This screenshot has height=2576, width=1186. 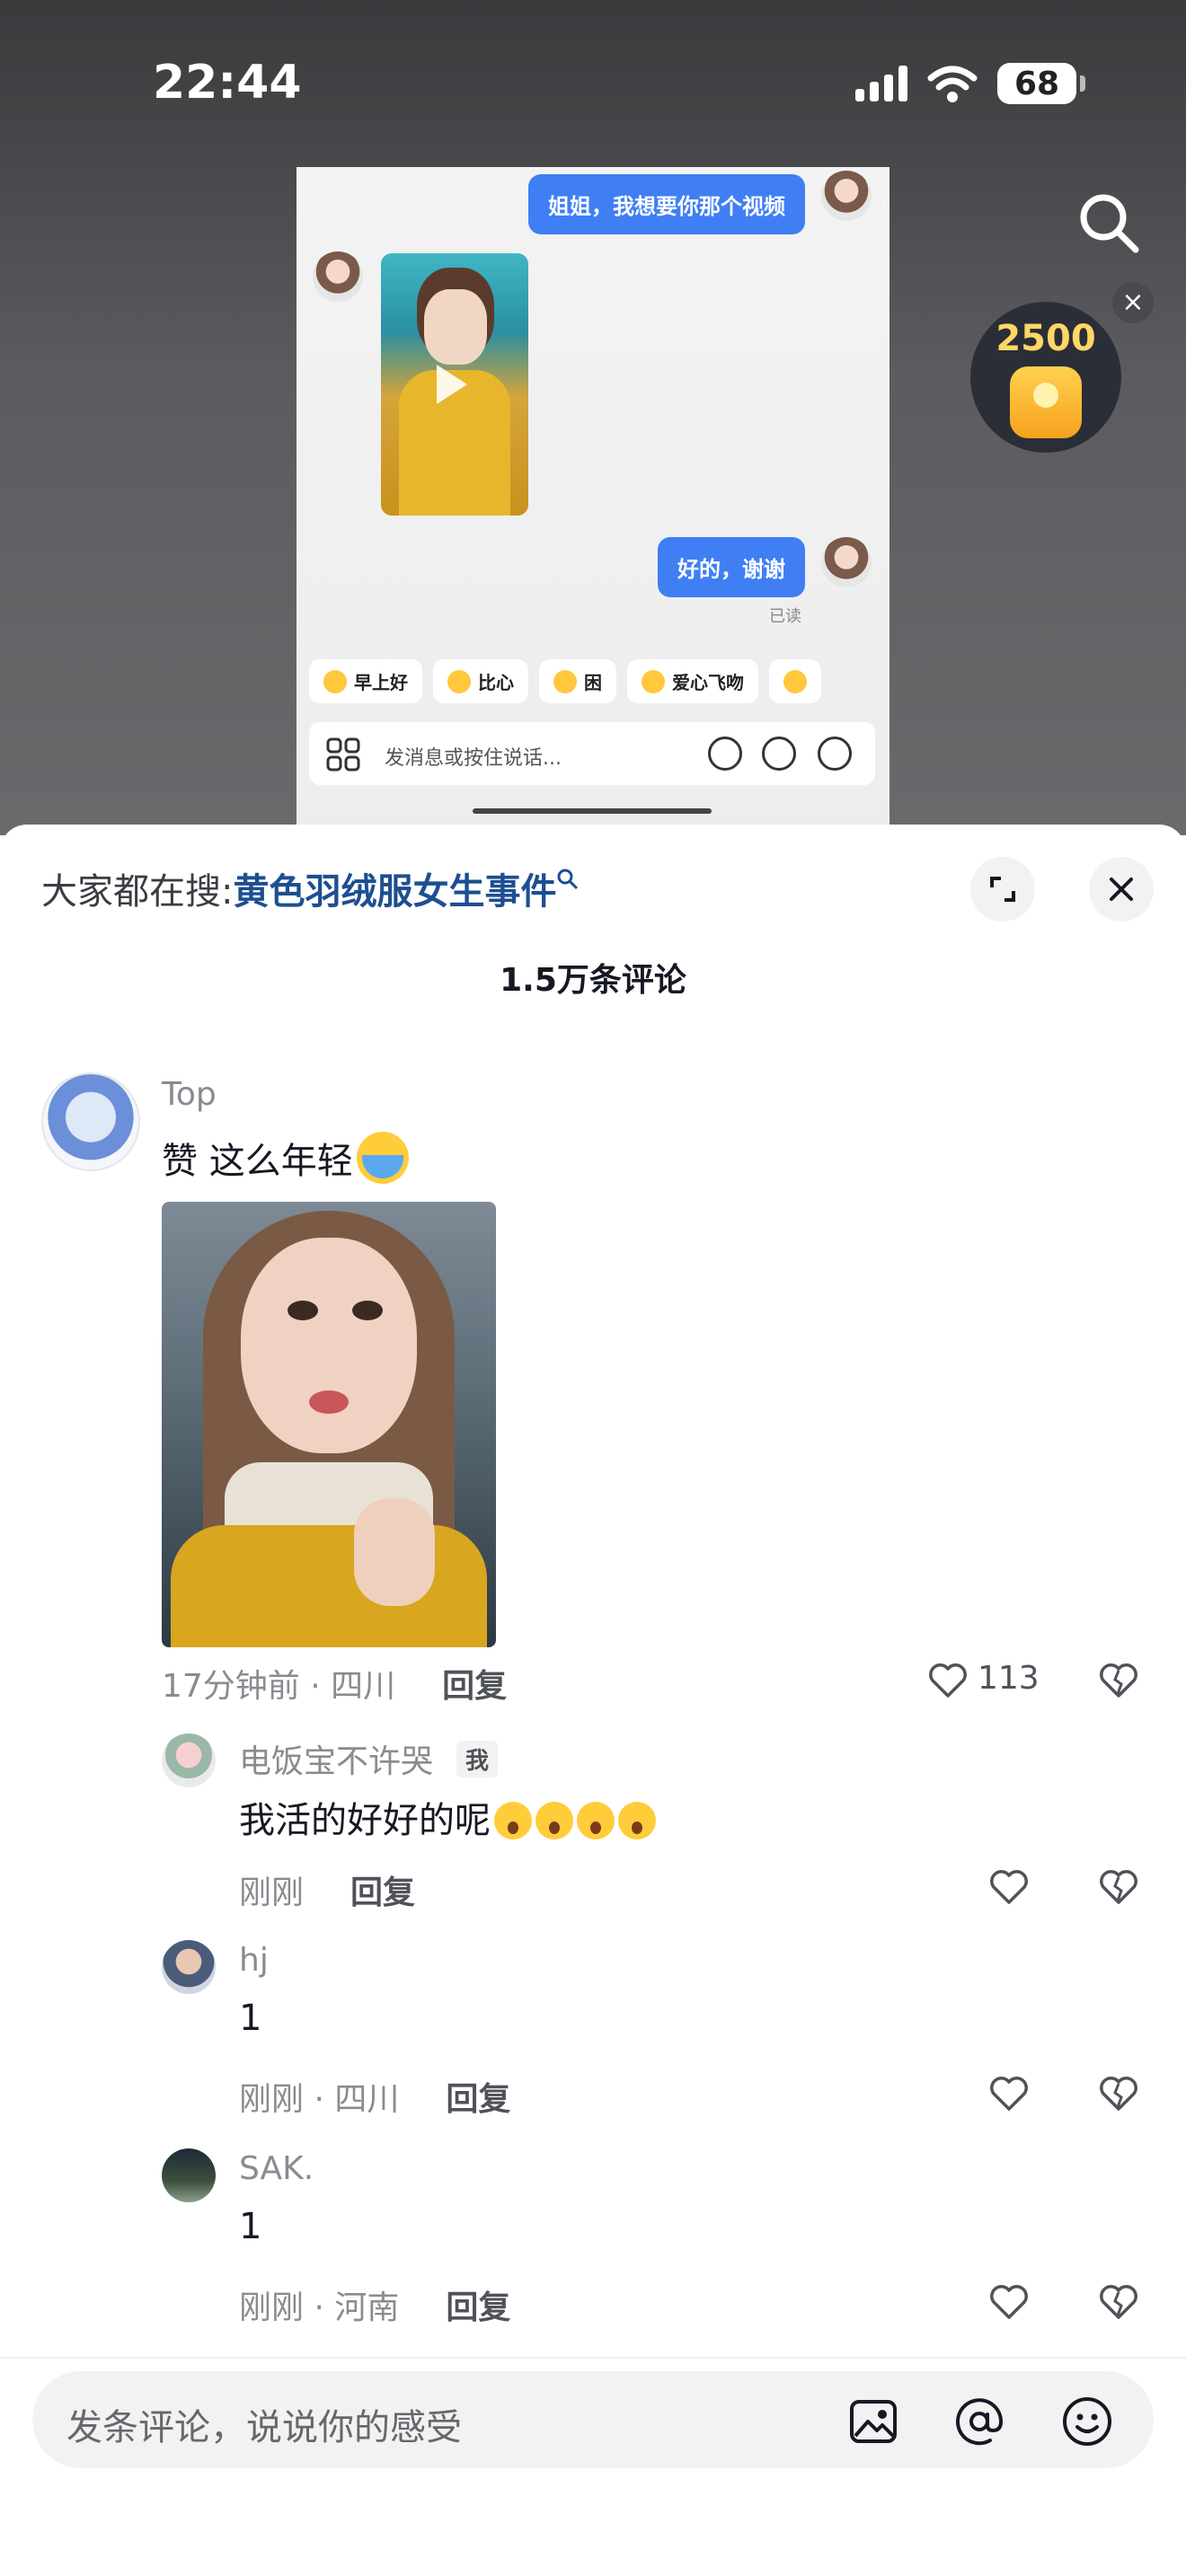 What do you see at coordinates (835, 754) in the screenshot?
I see `plus-icon` at bounding box center [835, 754].